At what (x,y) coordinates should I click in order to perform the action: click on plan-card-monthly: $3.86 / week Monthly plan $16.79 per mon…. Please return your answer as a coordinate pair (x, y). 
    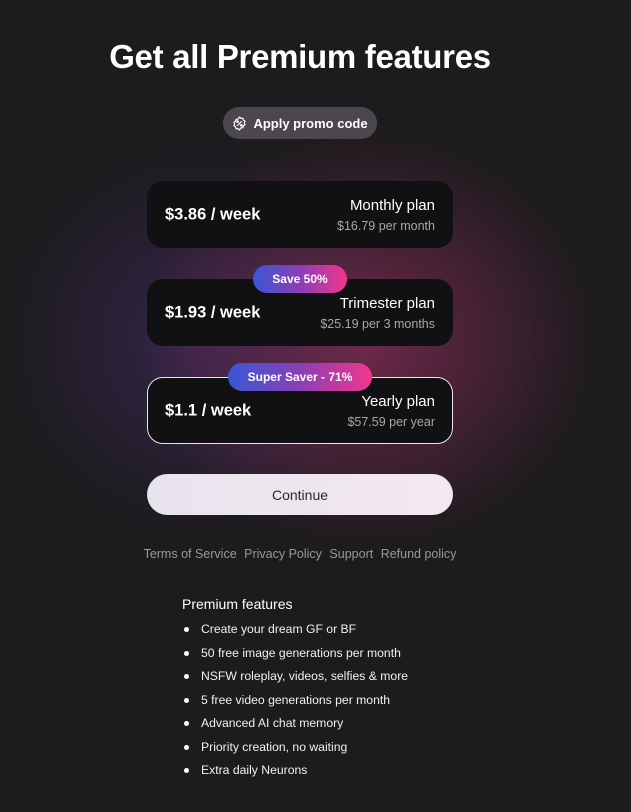
    Looking at the image, I should click on (300, 214).